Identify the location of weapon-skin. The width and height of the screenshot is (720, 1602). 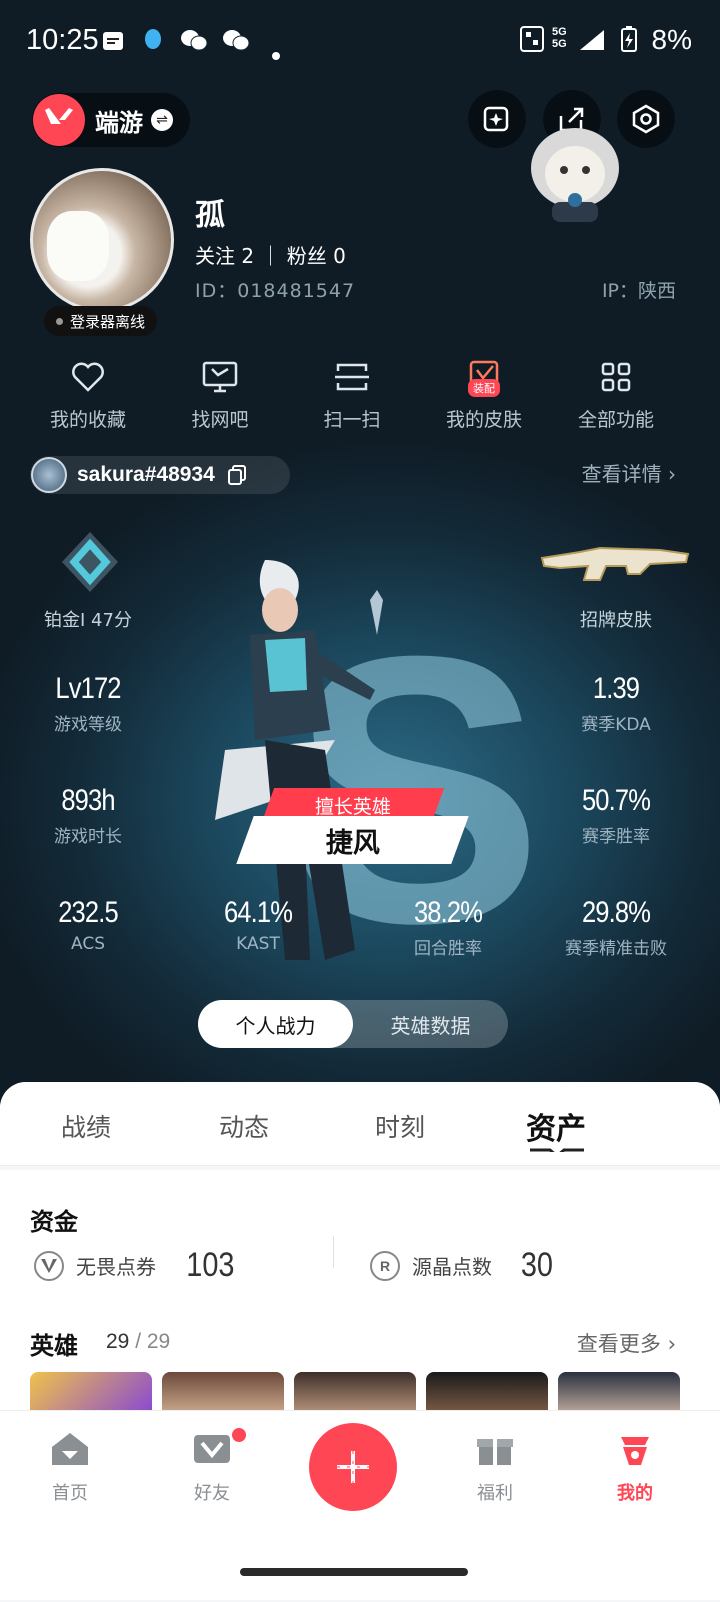
(615, 565).